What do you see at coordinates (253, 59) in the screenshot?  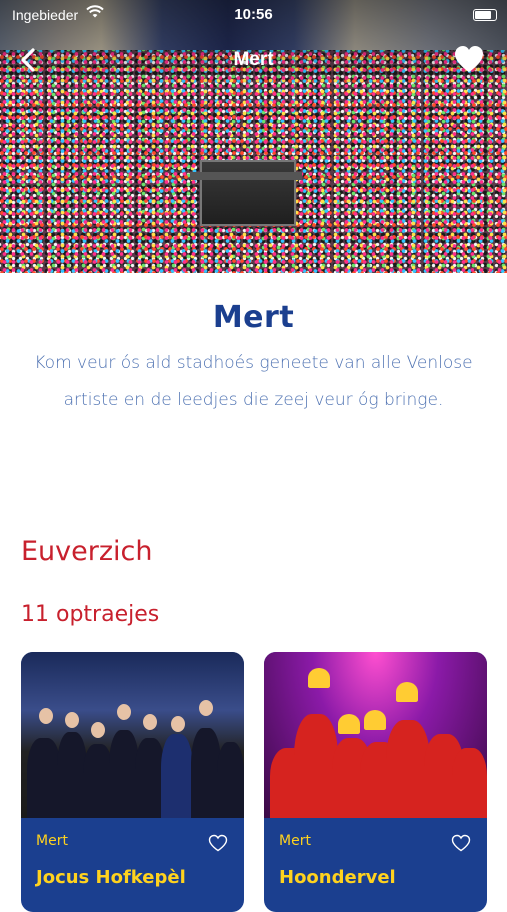 I see `nav-title: Mert` at bounding box center [253, 59].